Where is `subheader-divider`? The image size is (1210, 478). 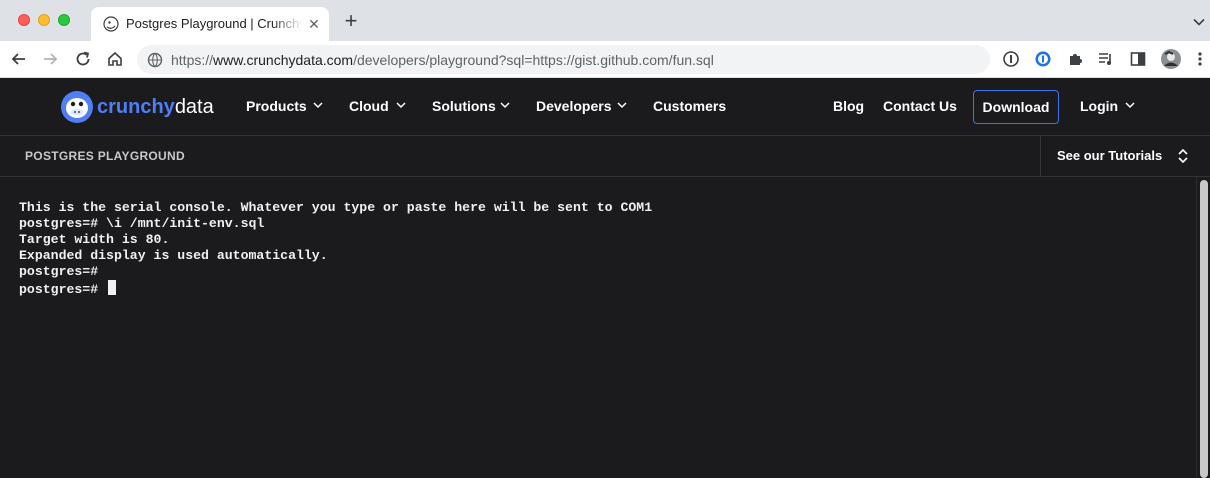
subheader-divider is located at coordinates (1040, 156).